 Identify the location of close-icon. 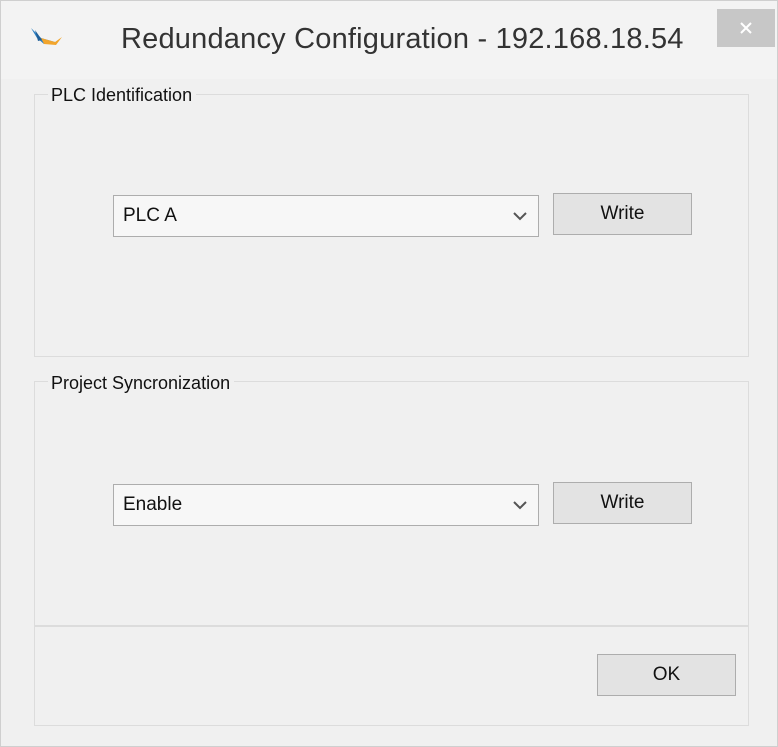
(746, 28).